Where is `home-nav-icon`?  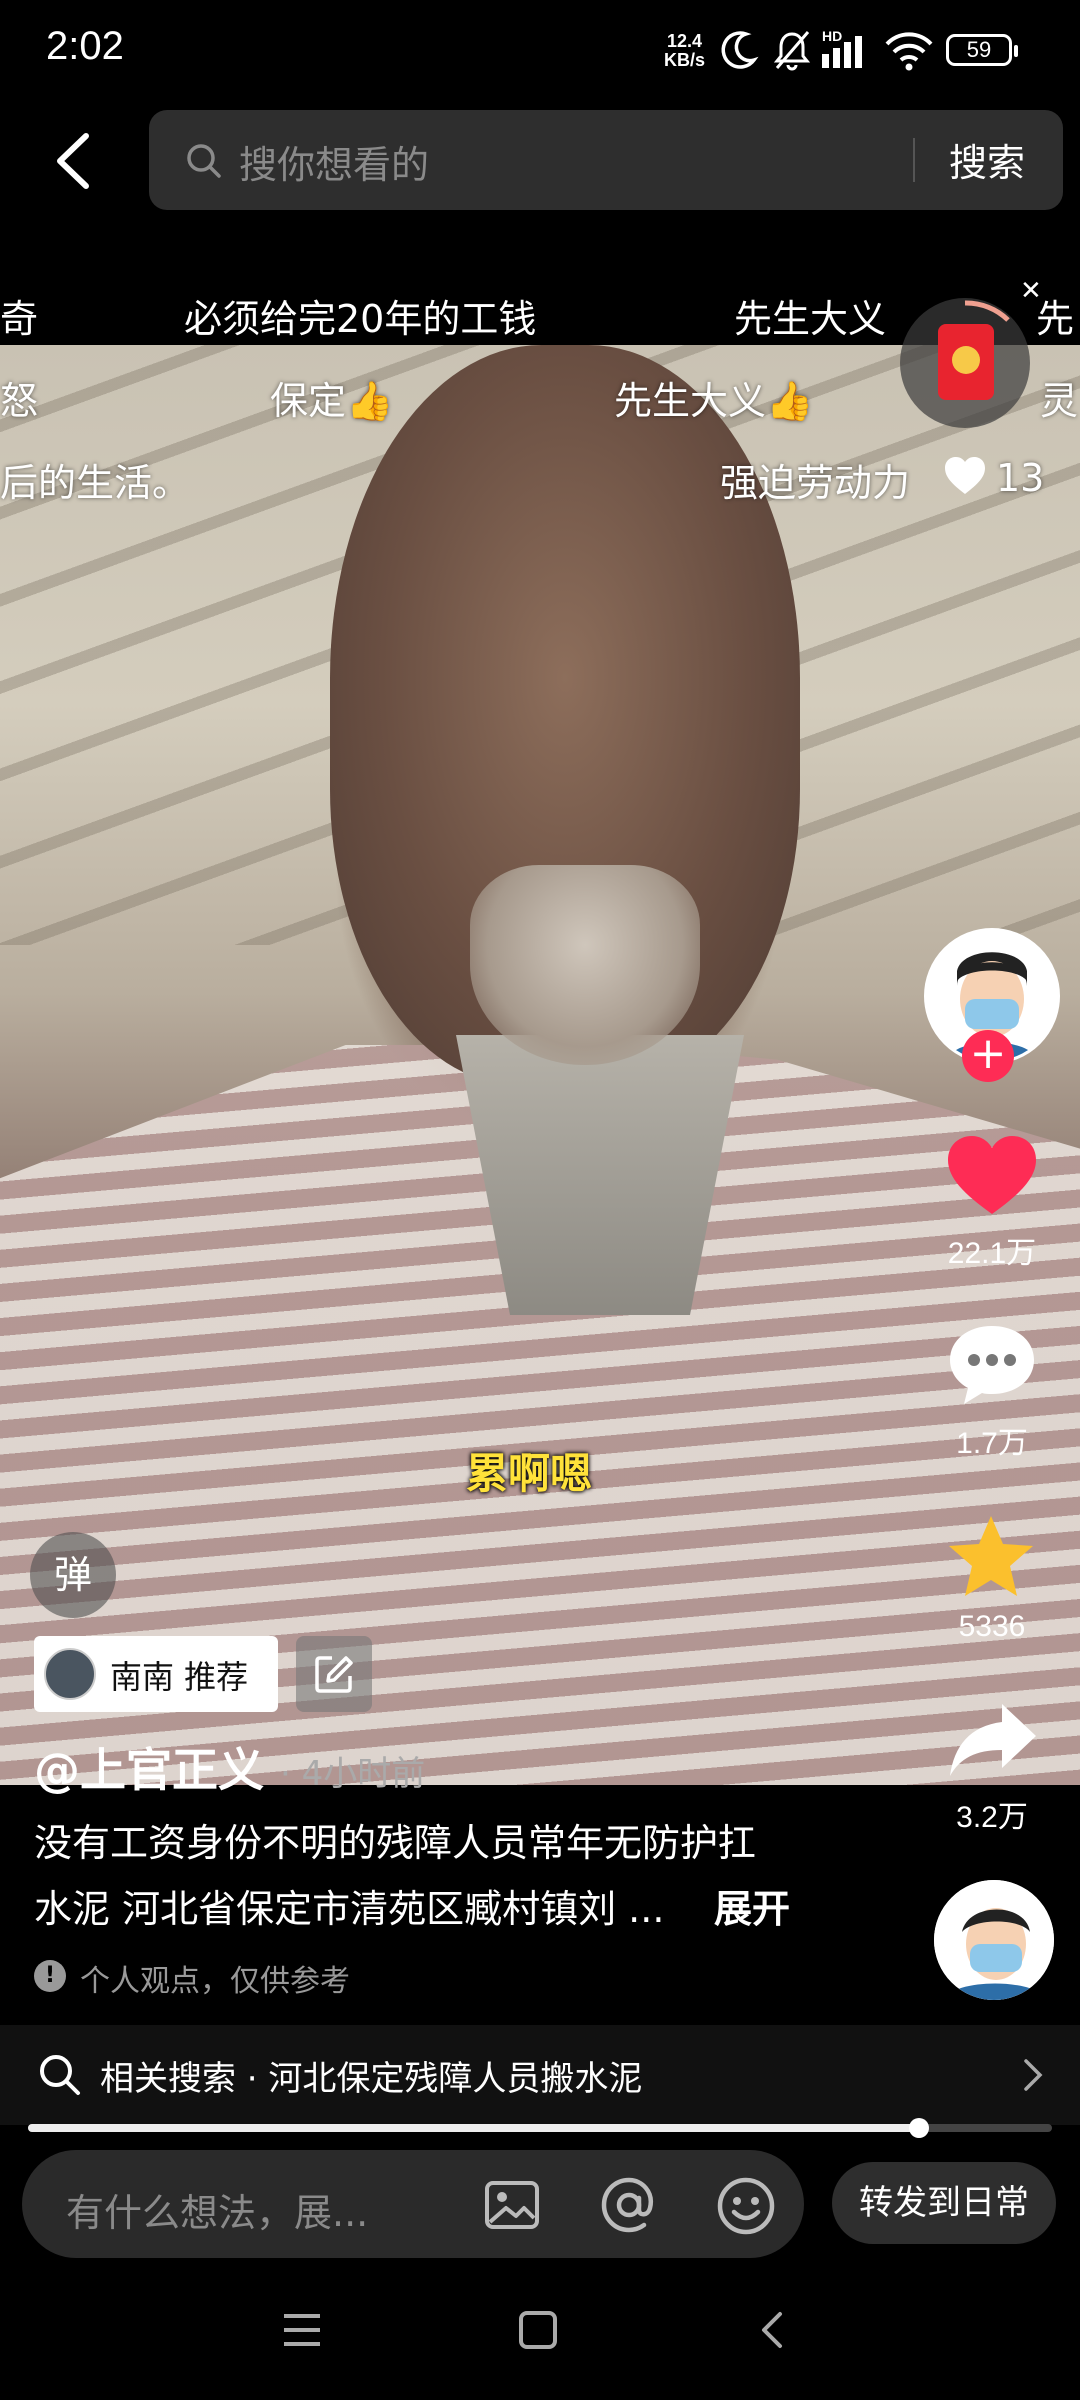
home-nav-icon is located at coordinates (538, 2330).